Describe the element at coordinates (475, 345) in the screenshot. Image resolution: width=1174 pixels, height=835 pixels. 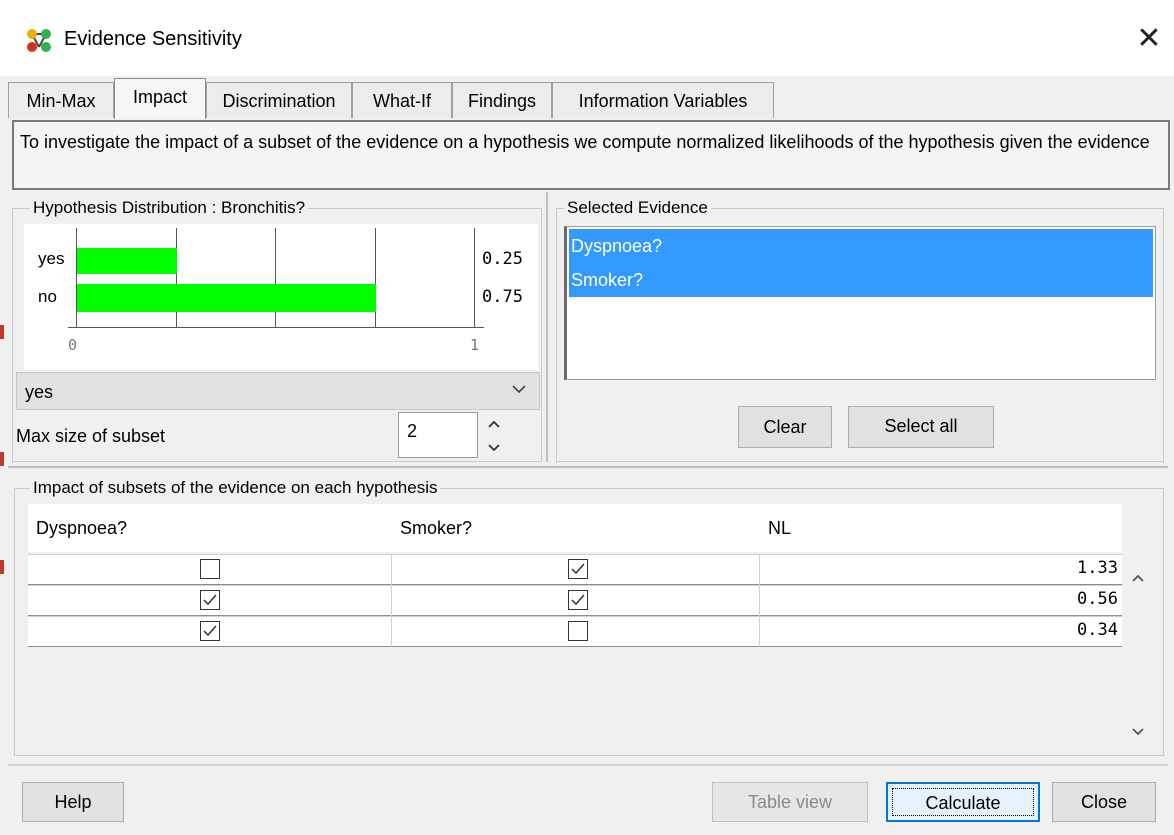
I see `axis-max-label: 1` at that location.